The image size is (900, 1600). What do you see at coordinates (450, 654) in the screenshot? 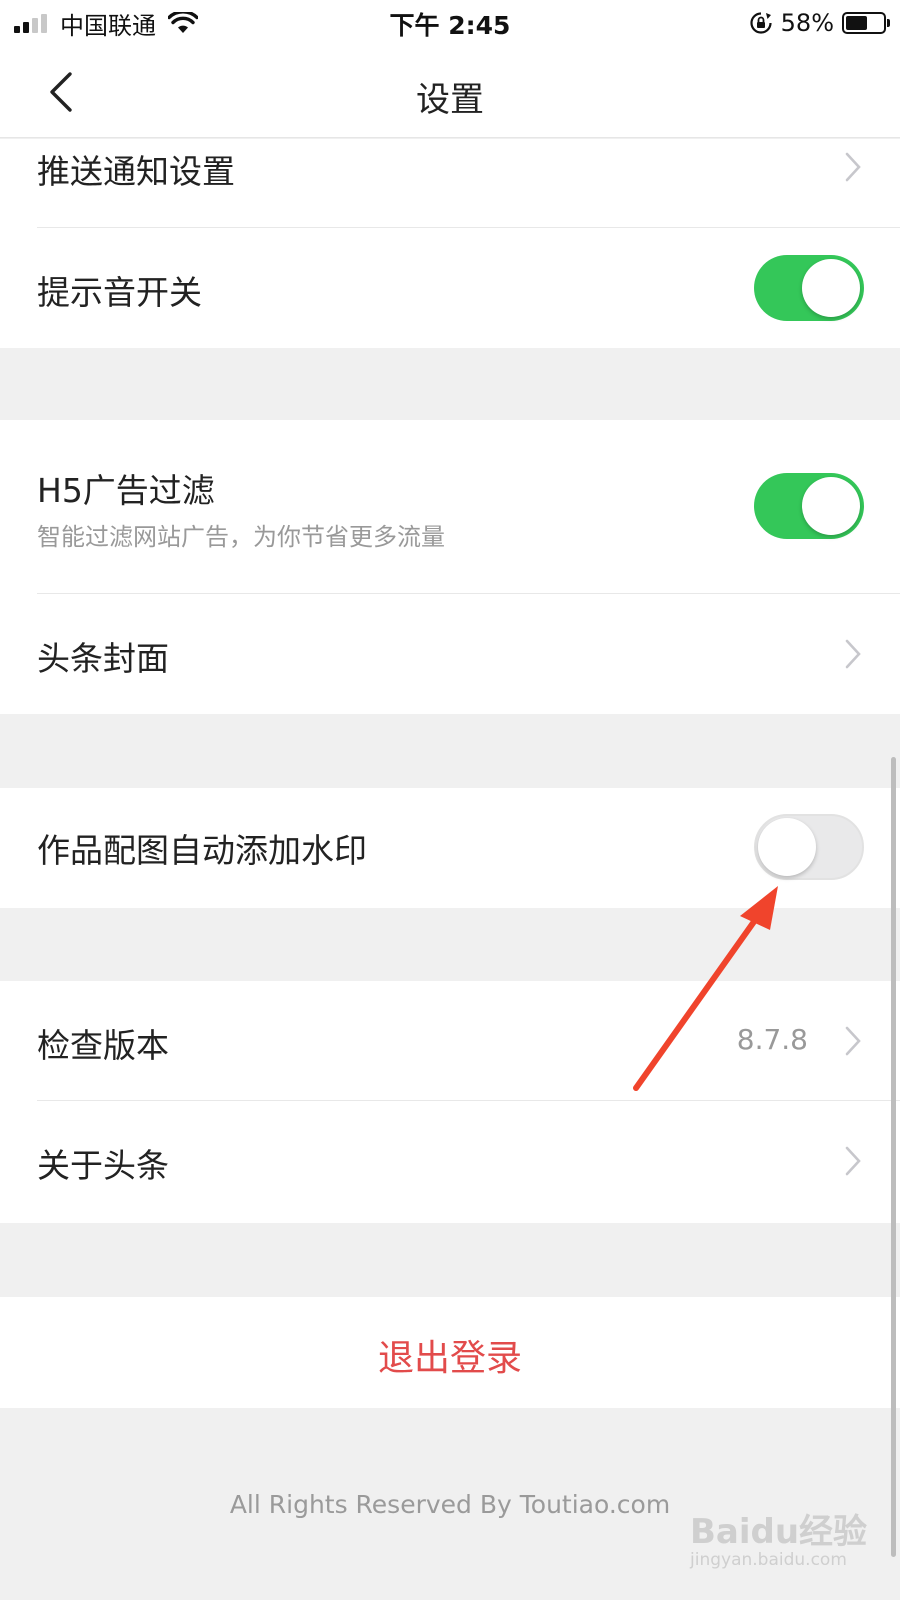
I see `cover-row: 头条封面` at bounding box center [450, 654].